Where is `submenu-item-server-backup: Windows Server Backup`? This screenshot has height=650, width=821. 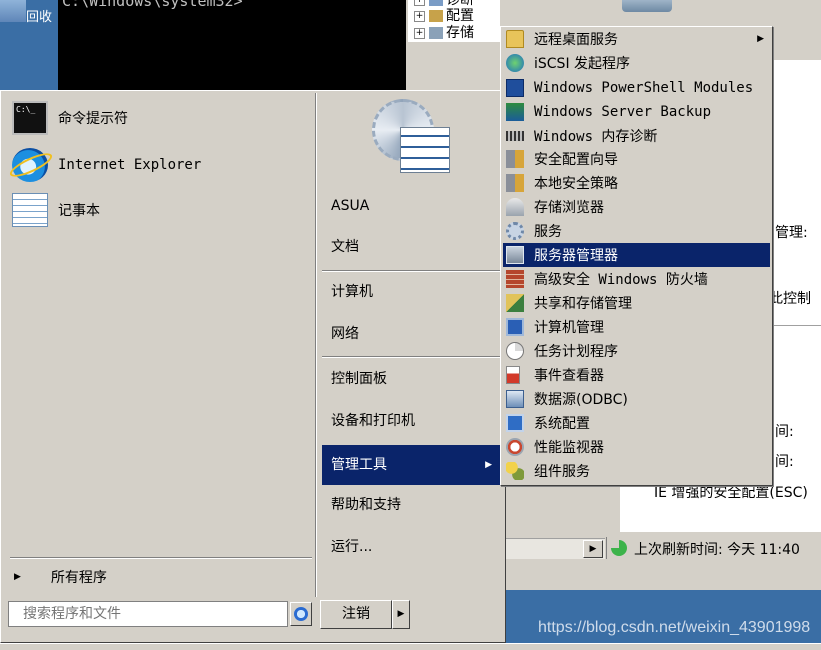 submenu-item-server-backup: Windows Server Backup is located at coordinates (636, 112).